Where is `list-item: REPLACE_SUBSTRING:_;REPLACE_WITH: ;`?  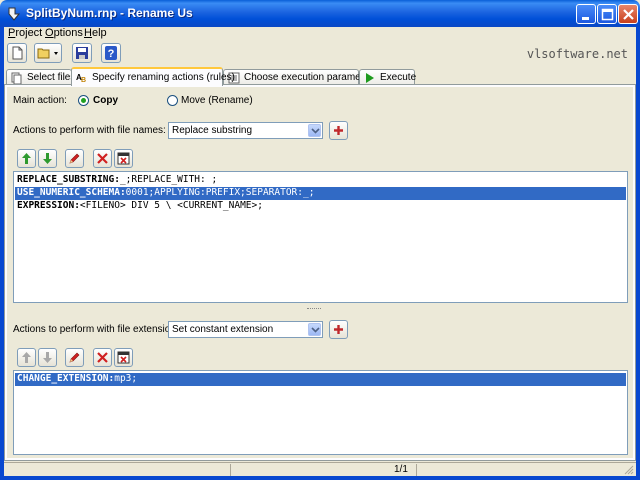
list-item: REPLACE_SUBSTRING:_;REPLACE_WITH: ; is located at coordinates (320, 180).